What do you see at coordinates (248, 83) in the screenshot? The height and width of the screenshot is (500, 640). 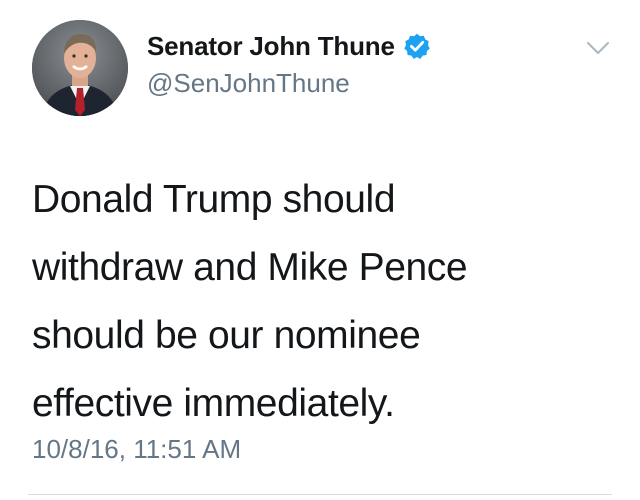 I see `handle: @SenJohnThune` at bounding box center [248, 83].